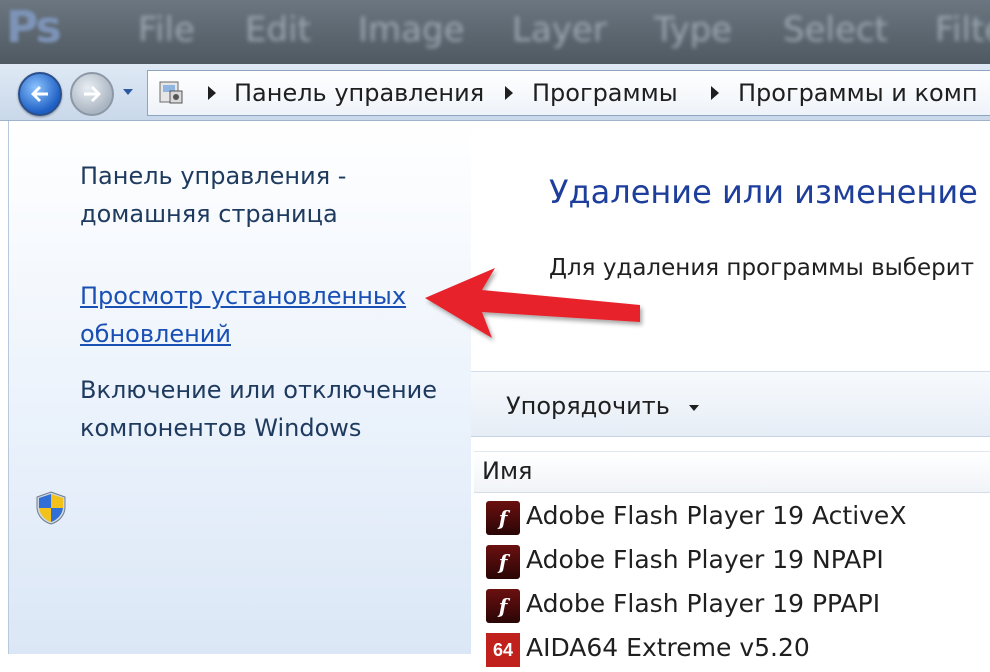 This screenshot has height=672, width=990. I want to click on ps-menu-select: Select, so click(835, 30).